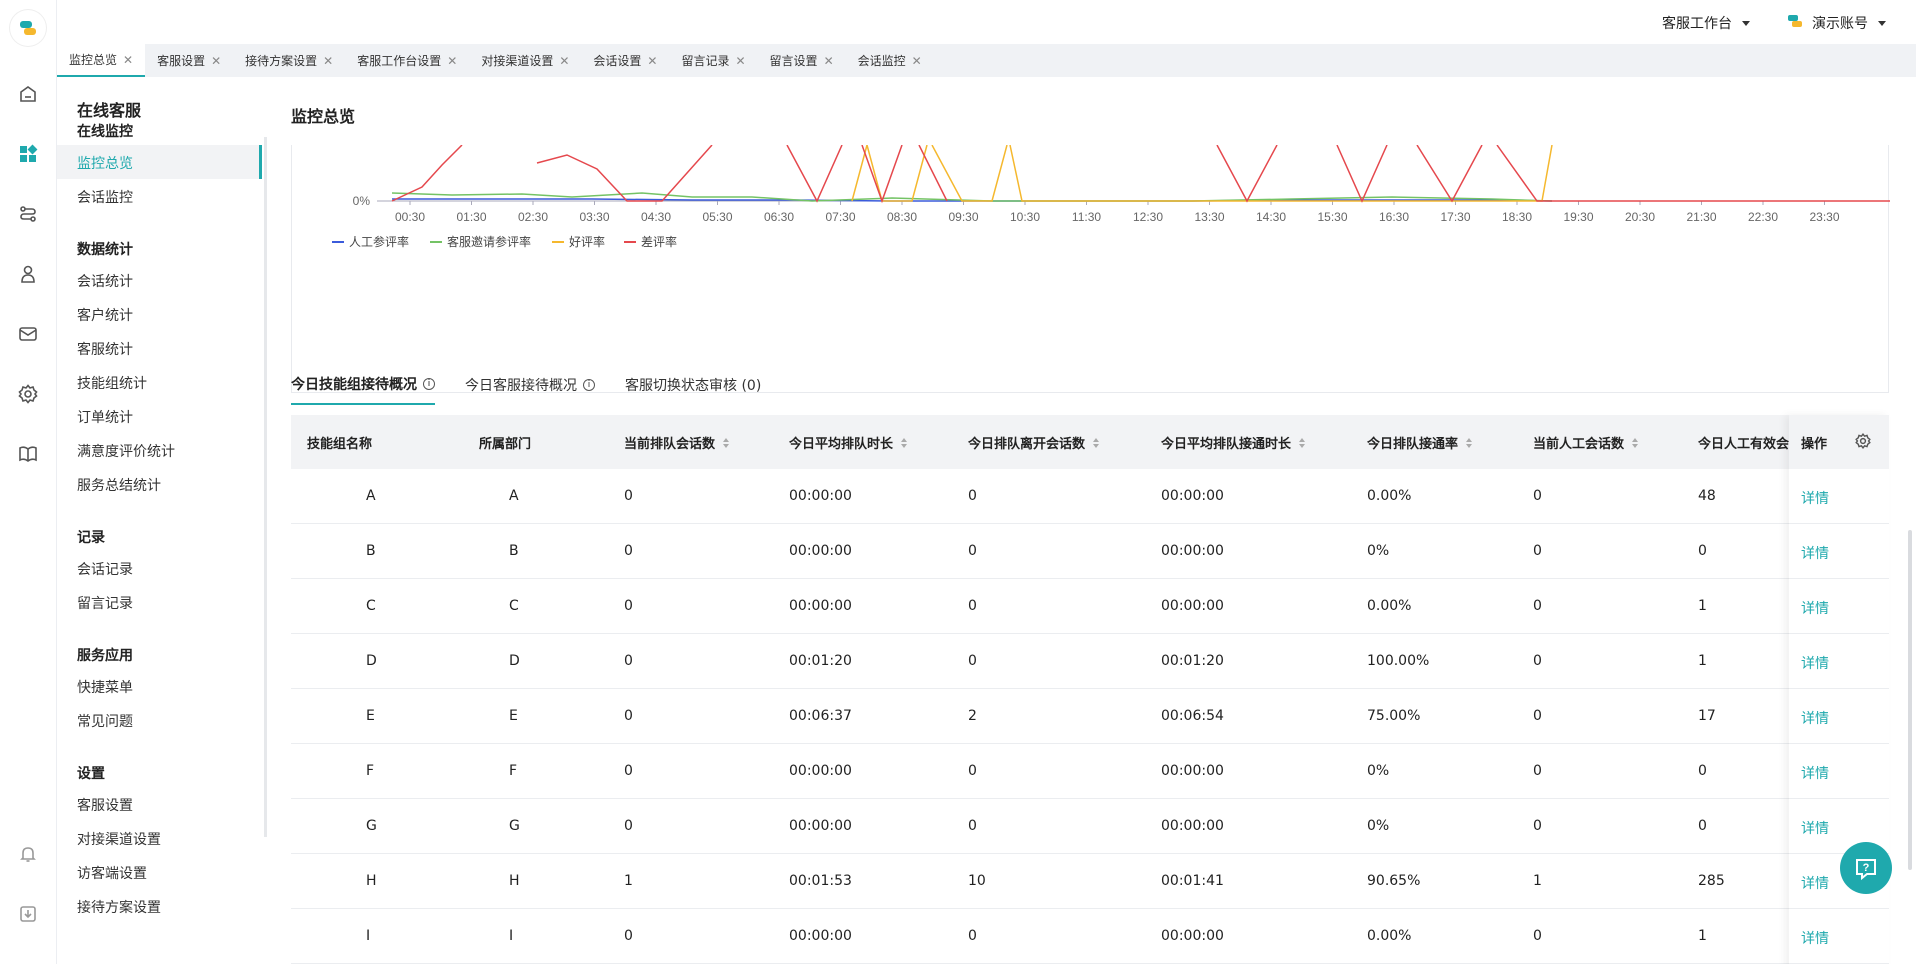  Describe the element at coordinates (105, 721) in the screenshot. I see `menu-item: 常见问题` at that location.